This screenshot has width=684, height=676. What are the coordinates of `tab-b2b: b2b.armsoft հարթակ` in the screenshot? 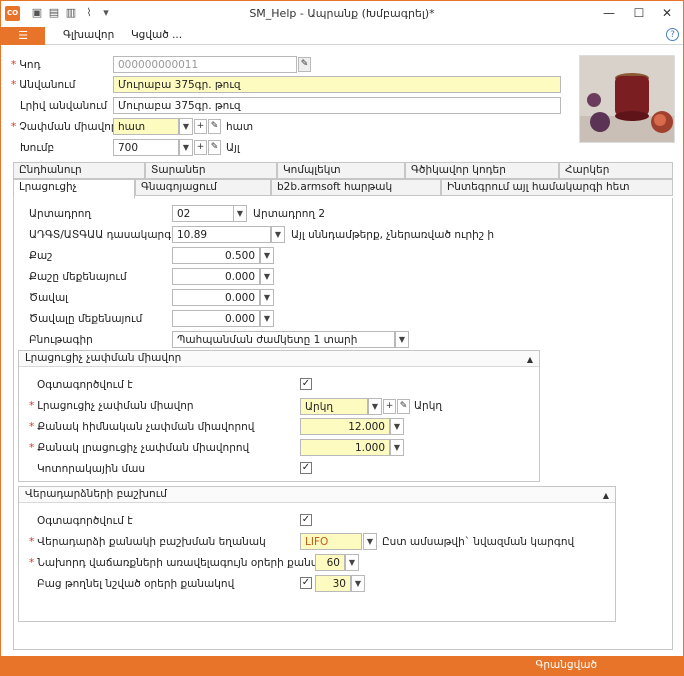 It's located at (356, 187).